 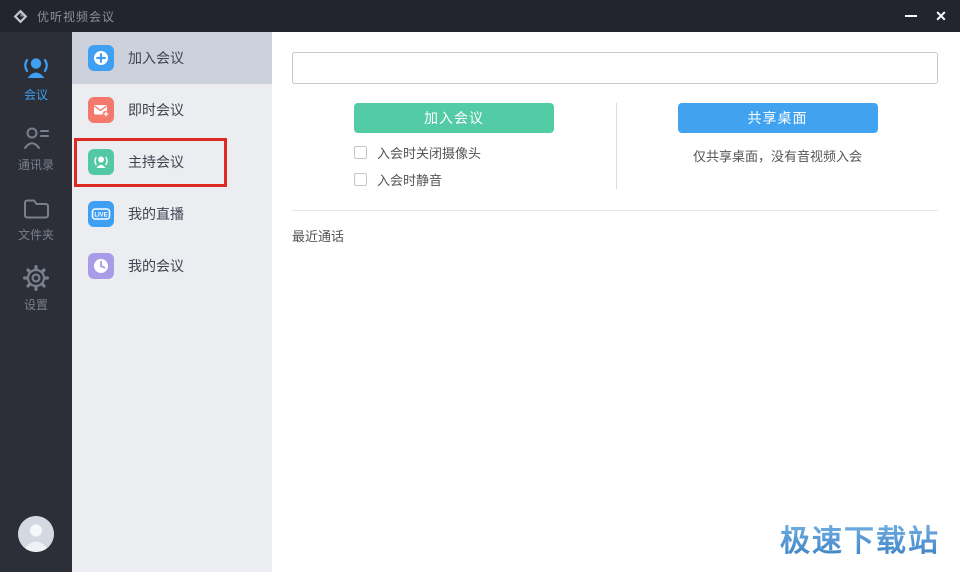 I want to click on nav-item-folder: 文件夹, so click(x=36, y=220).